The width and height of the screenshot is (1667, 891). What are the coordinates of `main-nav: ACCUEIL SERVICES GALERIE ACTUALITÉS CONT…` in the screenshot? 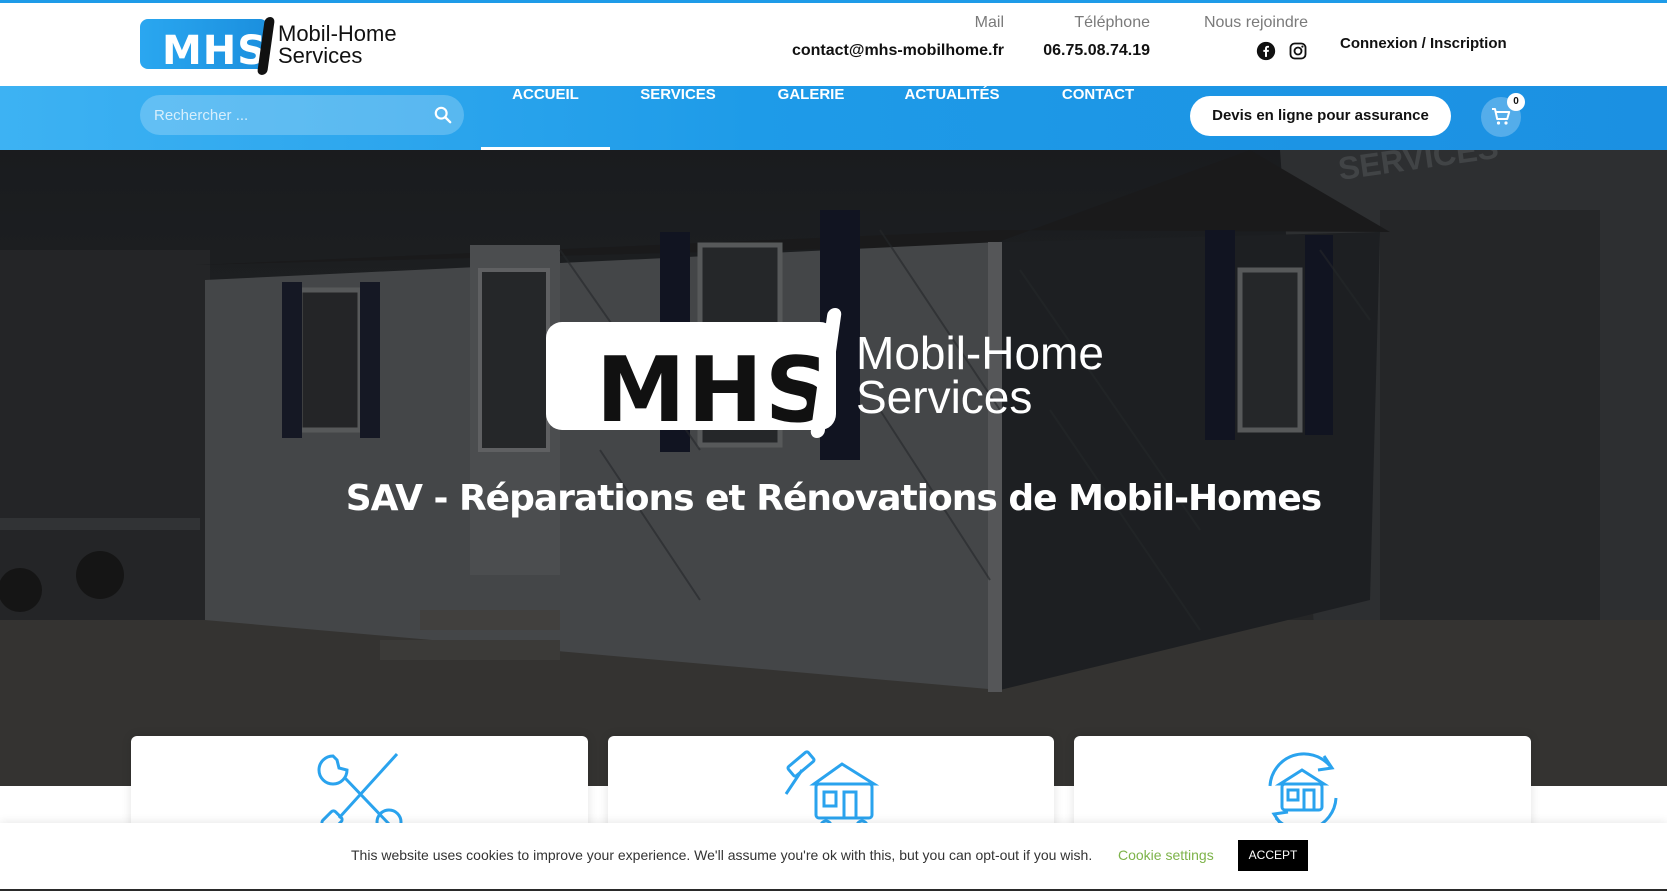 It's located at (833, 118).